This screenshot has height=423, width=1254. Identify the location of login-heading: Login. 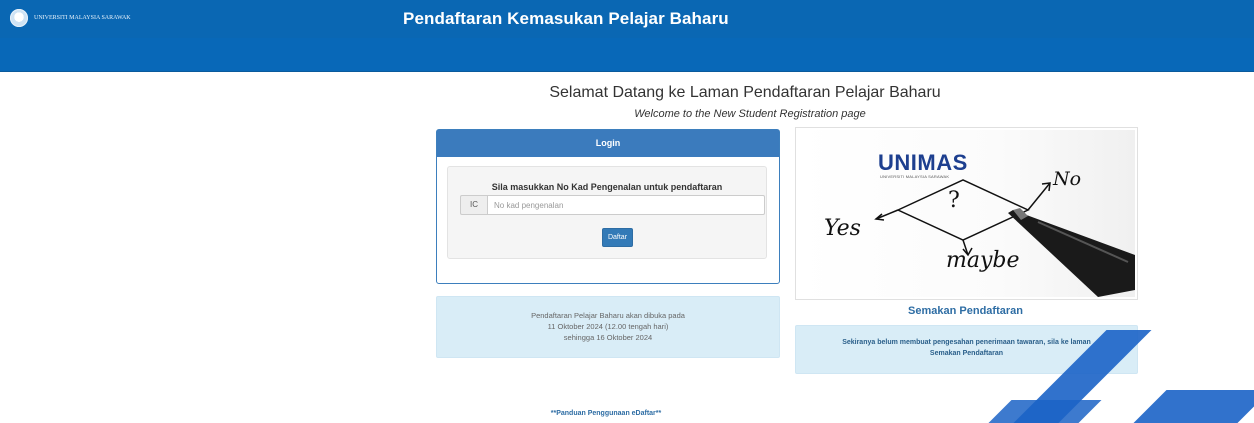
(608, 143).